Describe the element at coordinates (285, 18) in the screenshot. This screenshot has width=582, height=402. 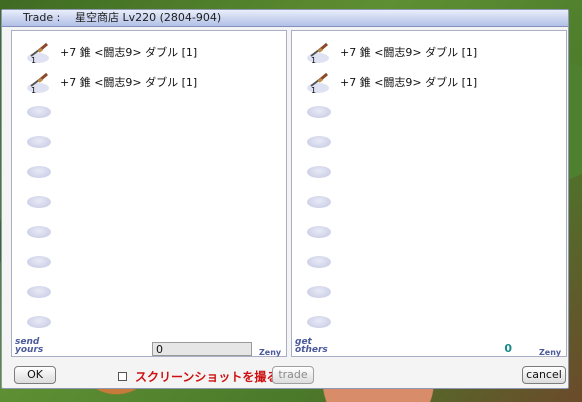
I see `title-bar: Trade : 星空商店 Lv220 (2804-904)` at that location.